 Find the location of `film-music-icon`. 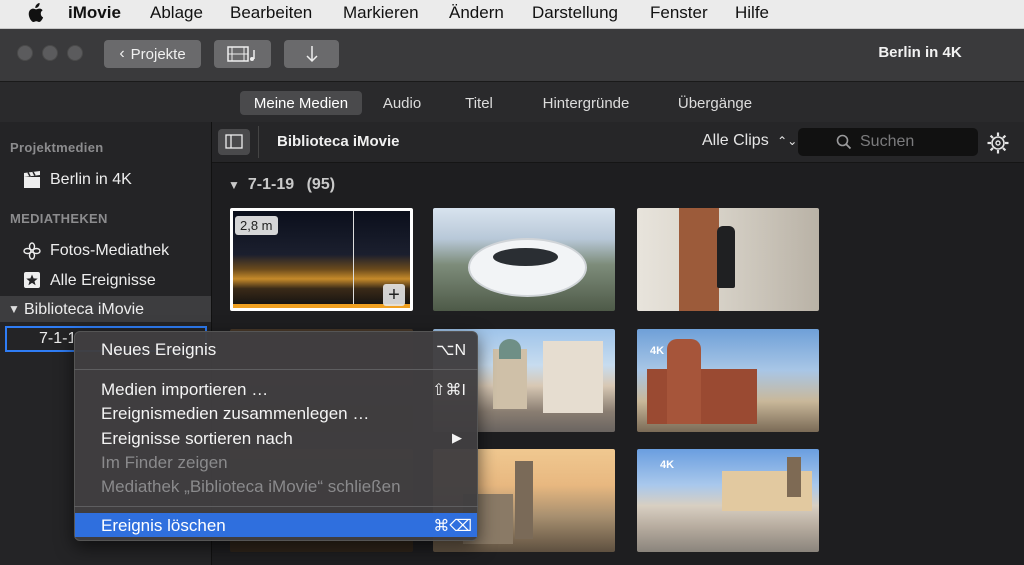

film-music-icon is located at coordinates (240, 54).